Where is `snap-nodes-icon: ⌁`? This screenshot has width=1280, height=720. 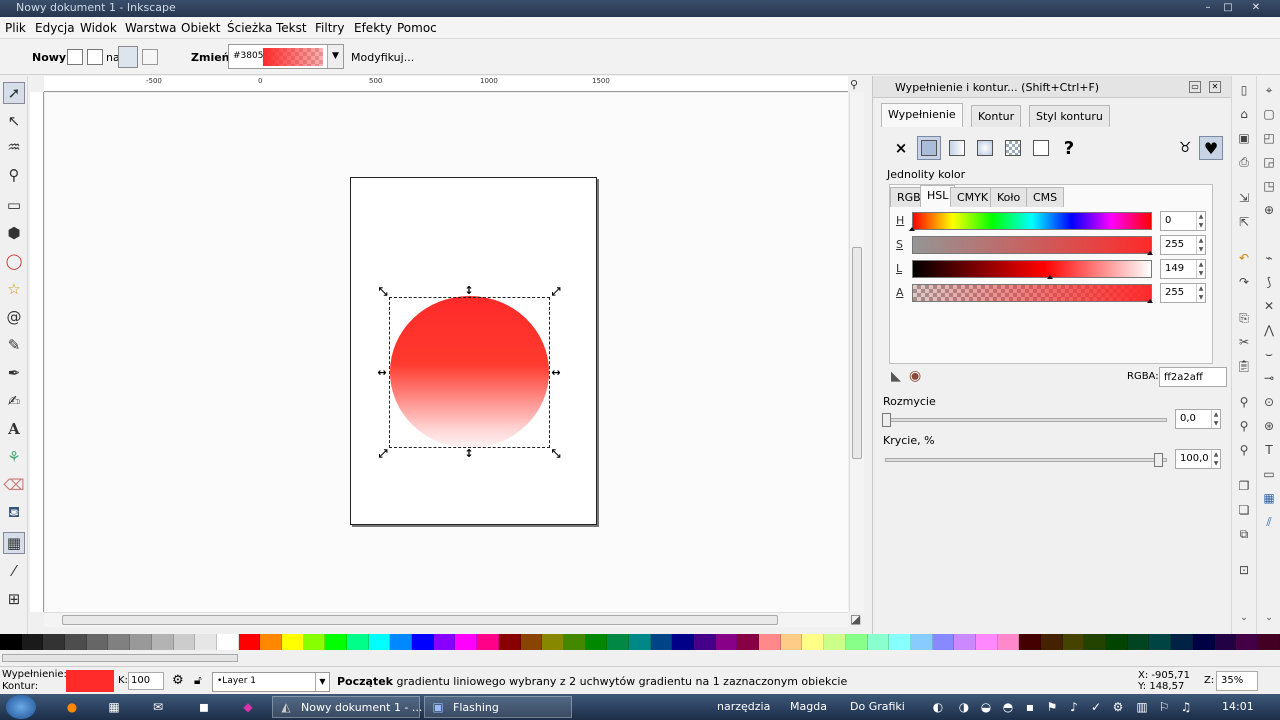
snap-nodes-icon: ⌁ is located at coordinates (1269, 258).